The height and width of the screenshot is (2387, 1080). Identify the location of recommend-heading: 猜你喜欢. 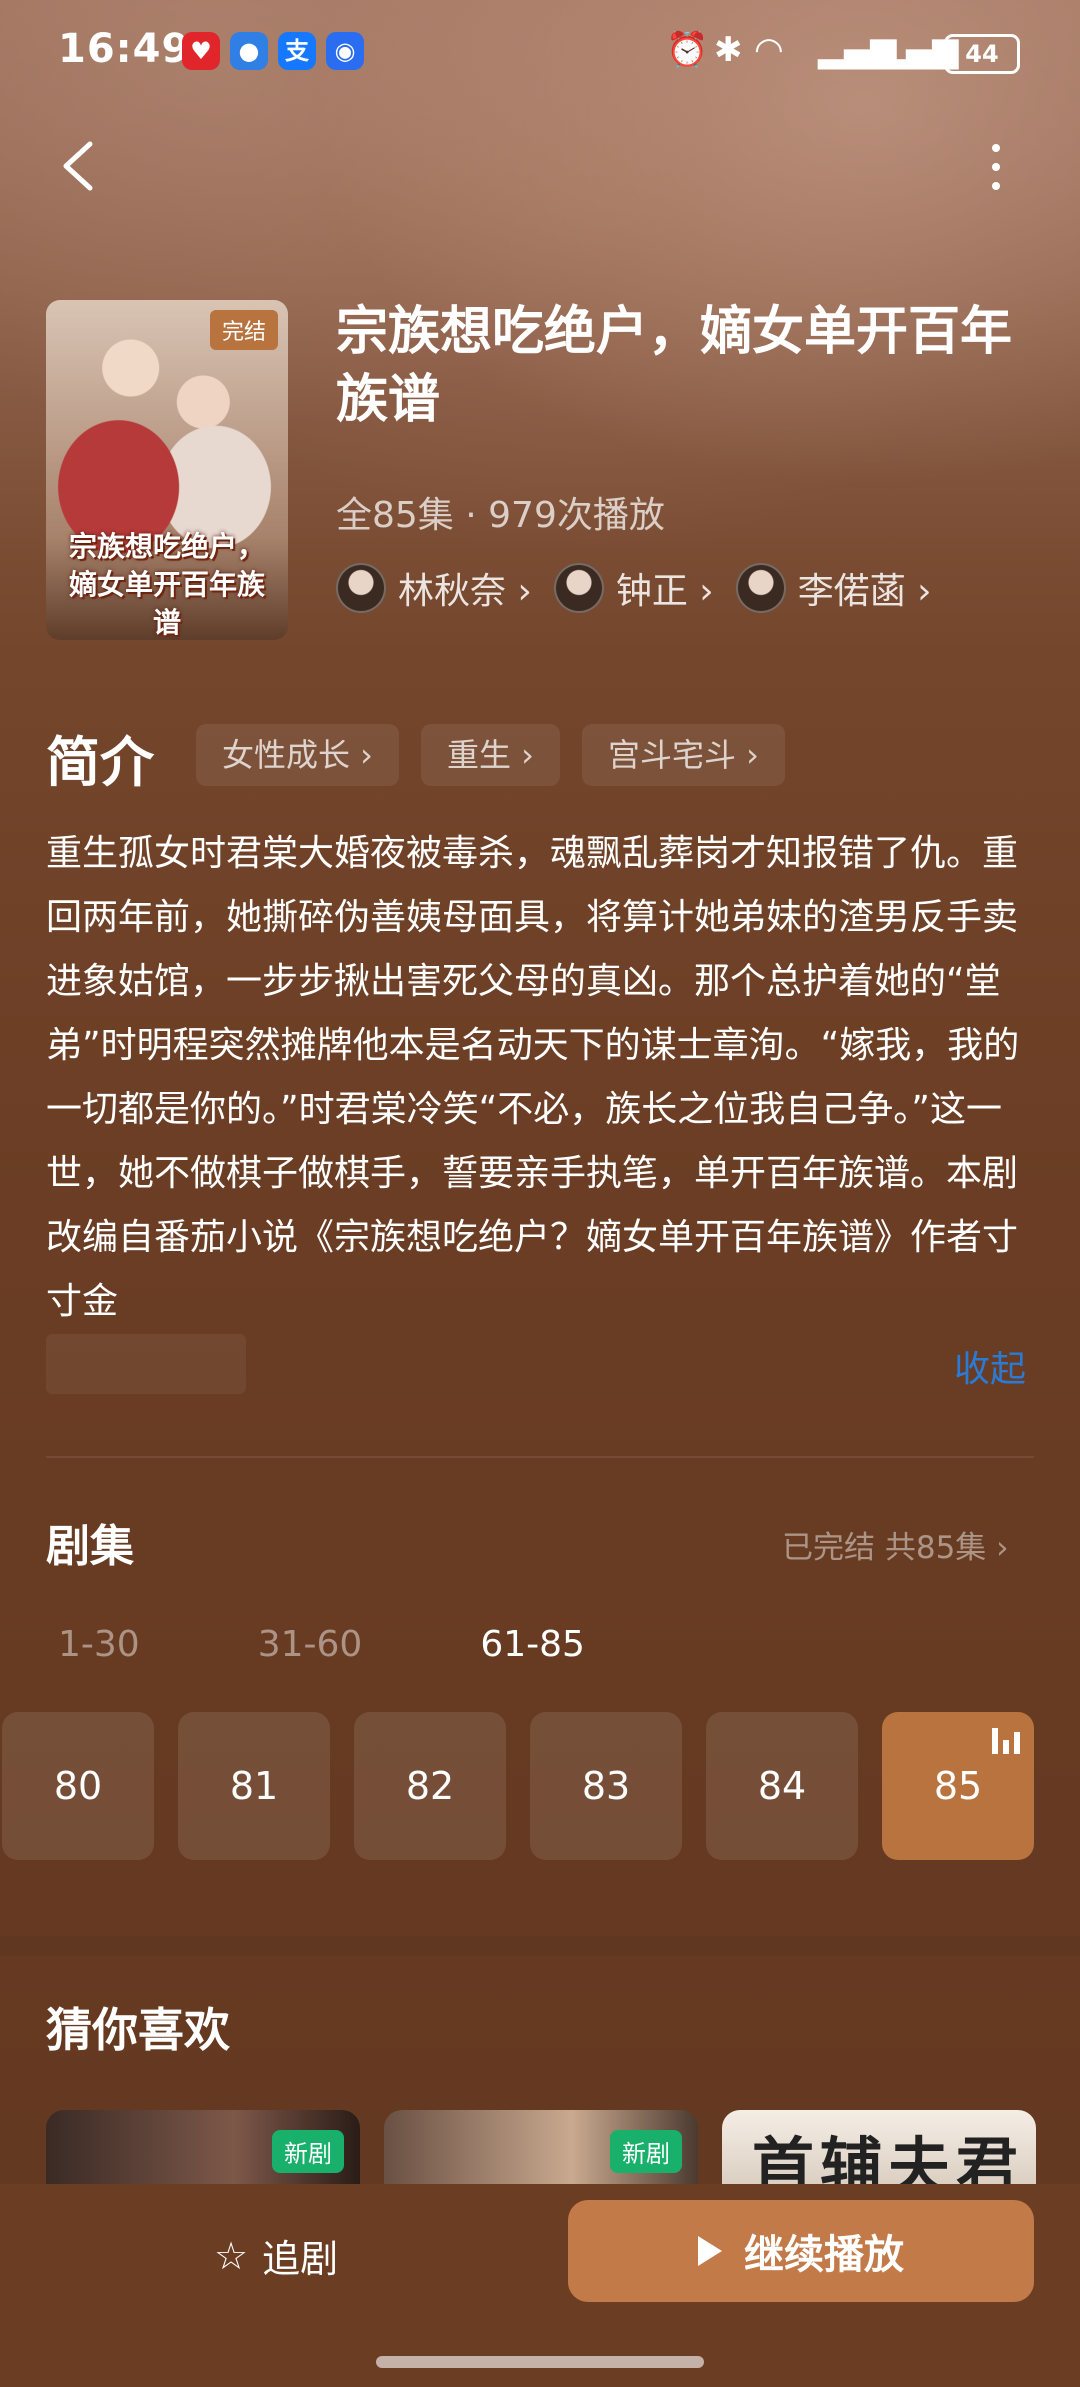
(138, 2030).